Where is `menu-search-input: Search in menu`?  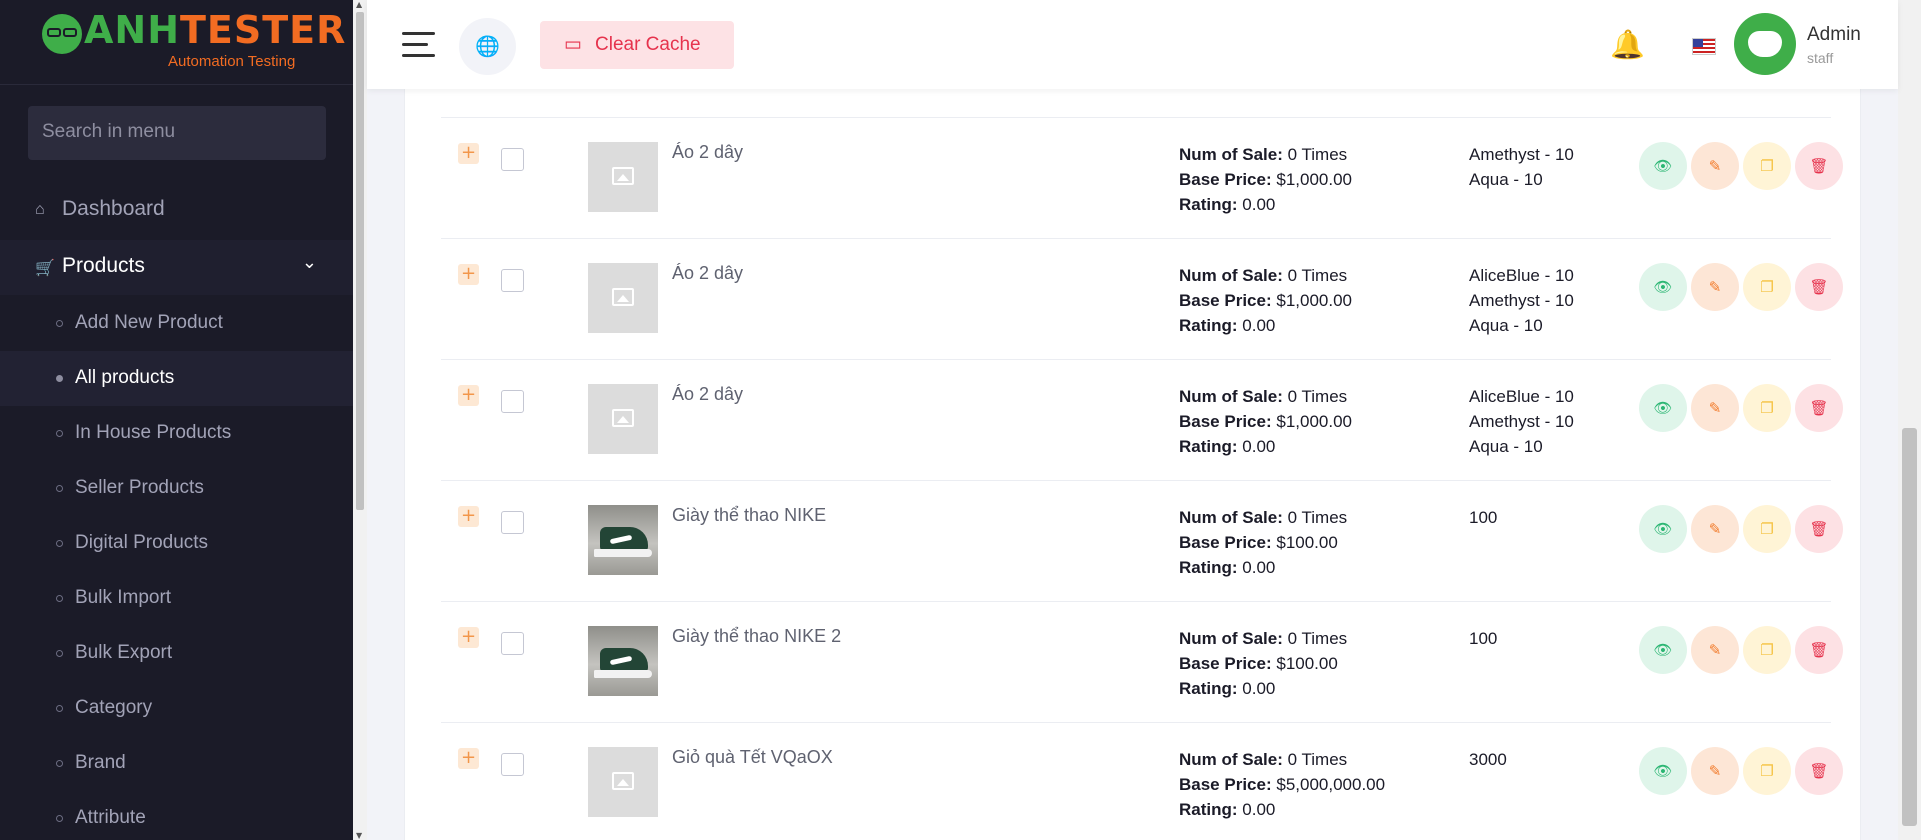 menu-search-input: Search in menu is located at coordinates (177, 133).